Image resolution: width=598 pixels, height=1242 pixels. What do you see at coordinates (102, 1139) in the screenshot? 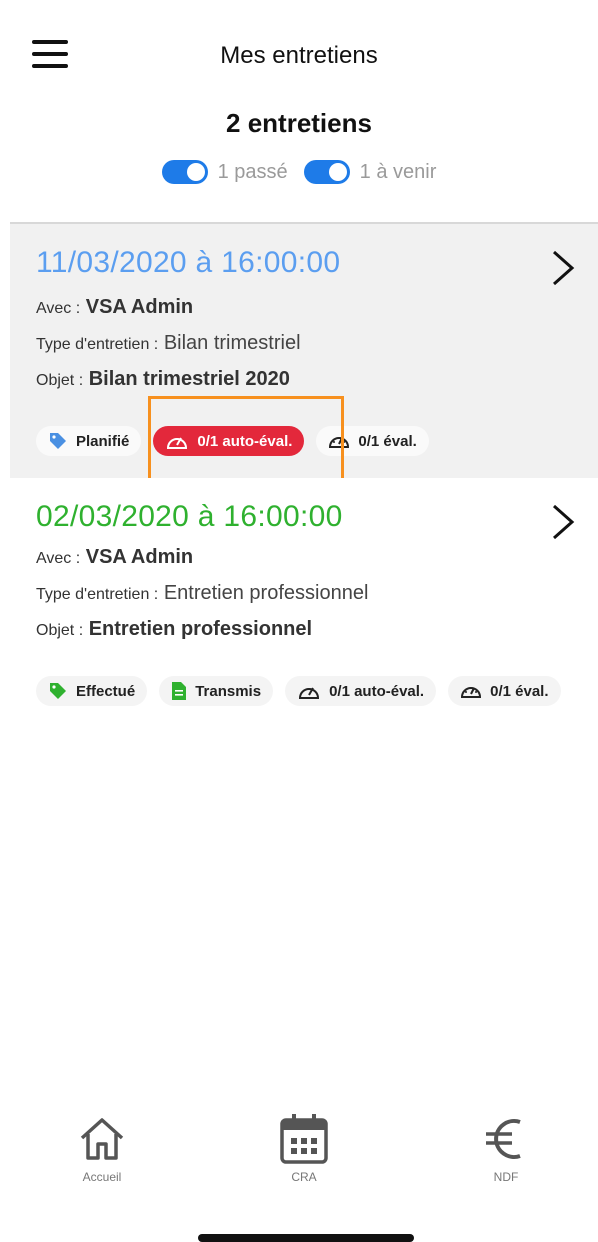
I see `home-icon` at bounding box center [102, 1139].